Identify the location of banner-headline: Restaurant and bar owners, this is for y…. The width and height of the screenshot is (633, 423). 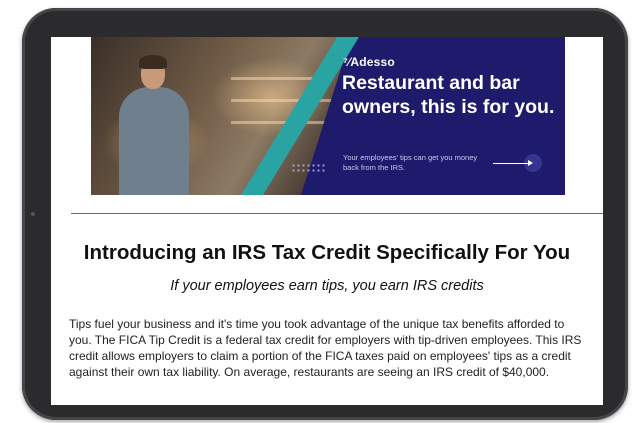
(448, 95).